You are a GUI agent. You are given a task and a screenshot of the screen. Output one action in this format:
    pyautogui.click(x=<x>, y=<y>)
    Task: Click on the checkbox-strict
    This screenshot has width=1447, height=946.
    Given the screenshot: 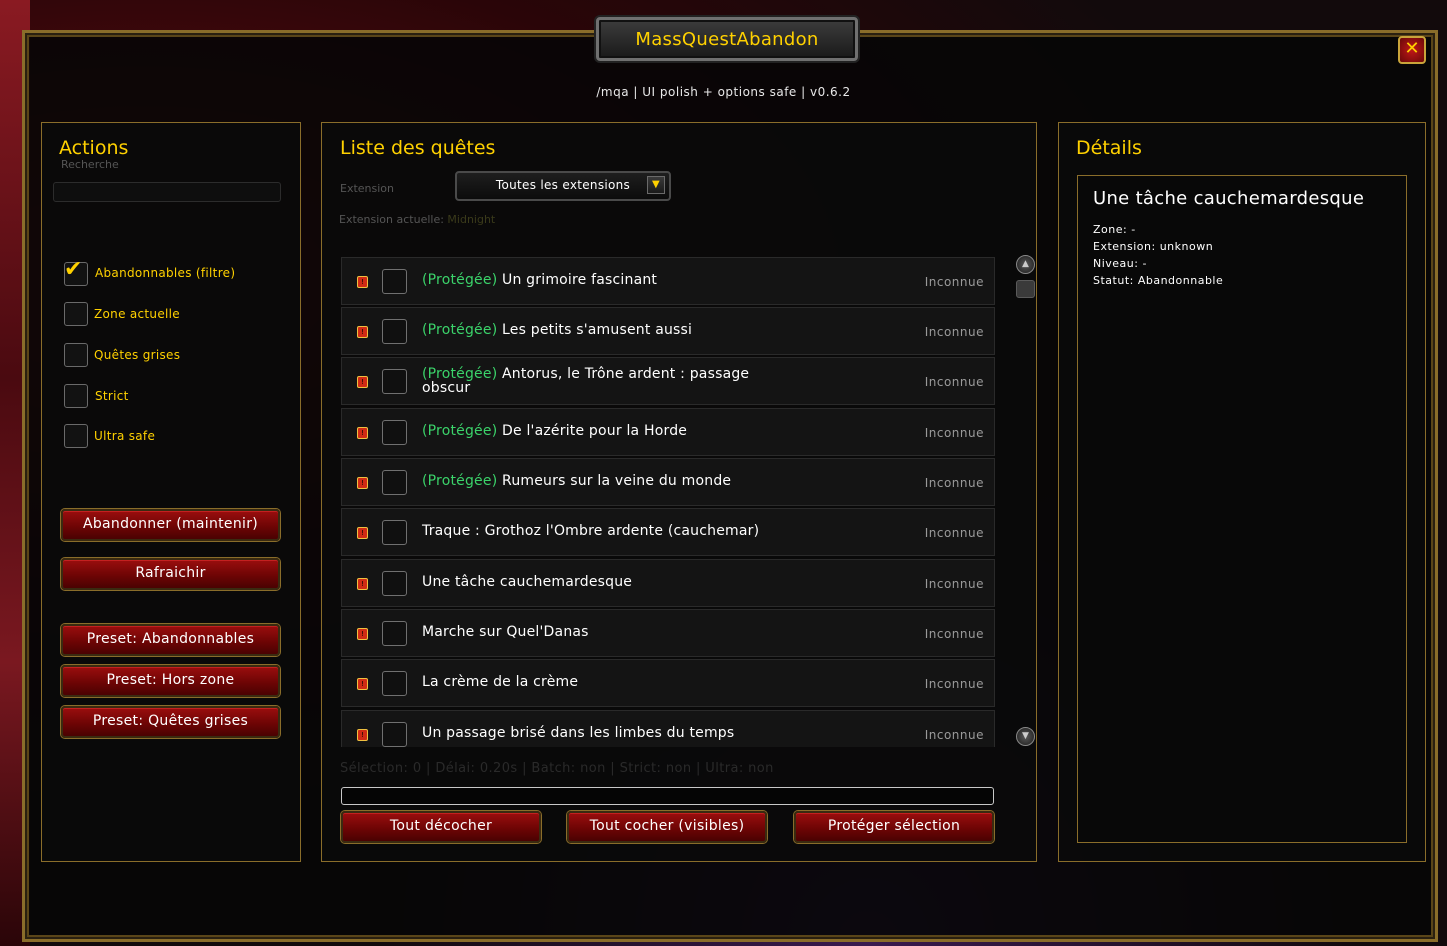 What is the action you would take?
    pyautogui.click(x=76, y=396)
    